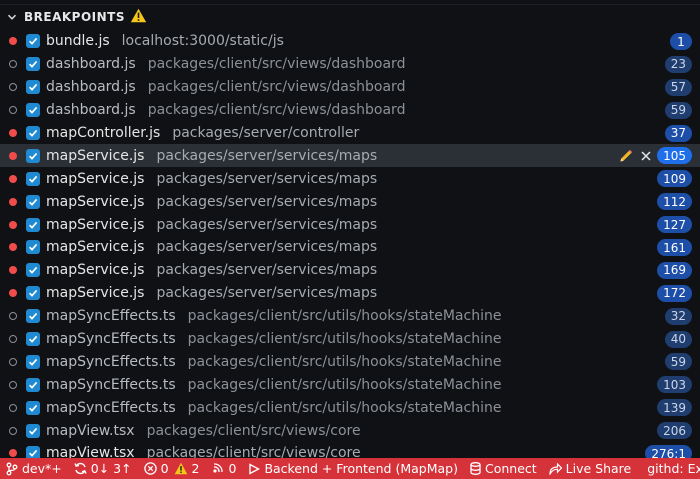 The width and height of the screenshot is (700, 479). I want to click on run-debug-icon, so click(254, 468).